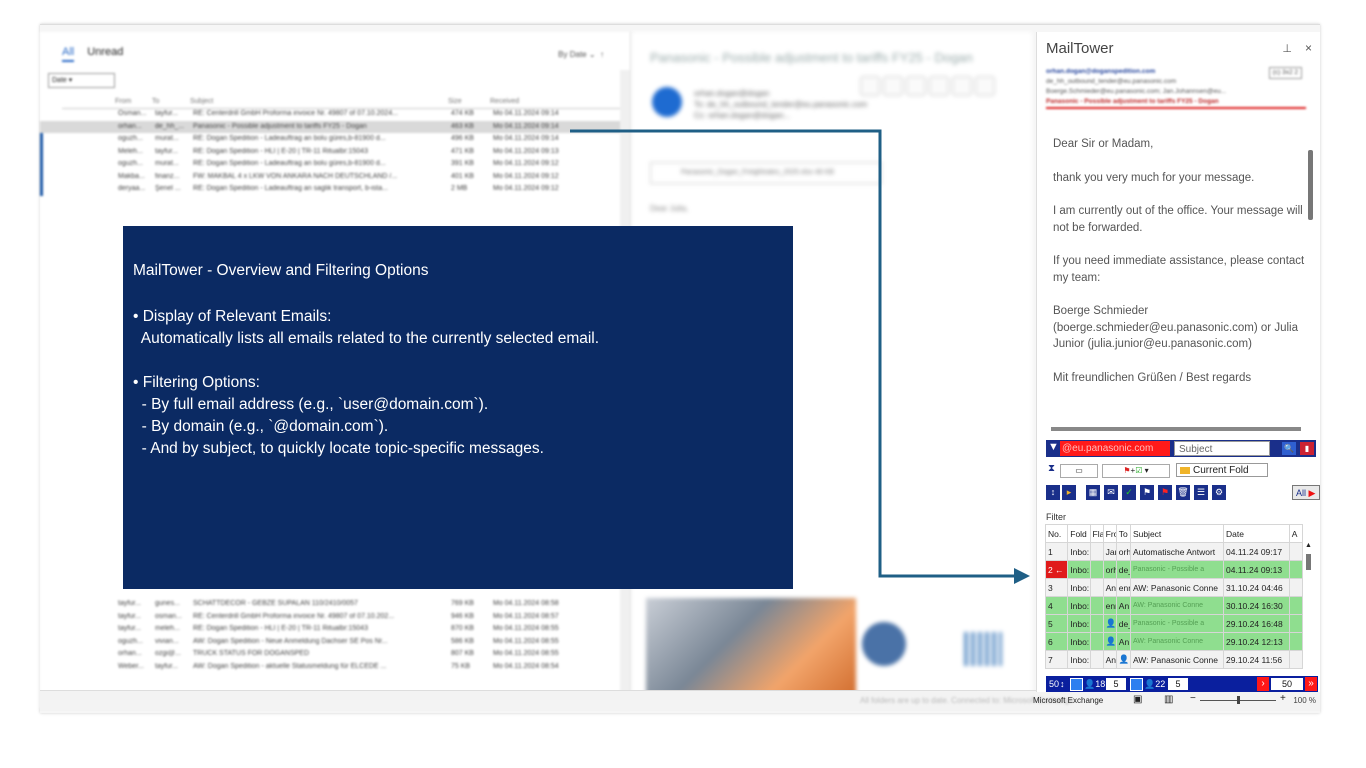 This screenshot has width=1366, height=768. Describe the element at coordinates (1287, 684) in the screenshot. I see `page-size-input: 50` at that location.